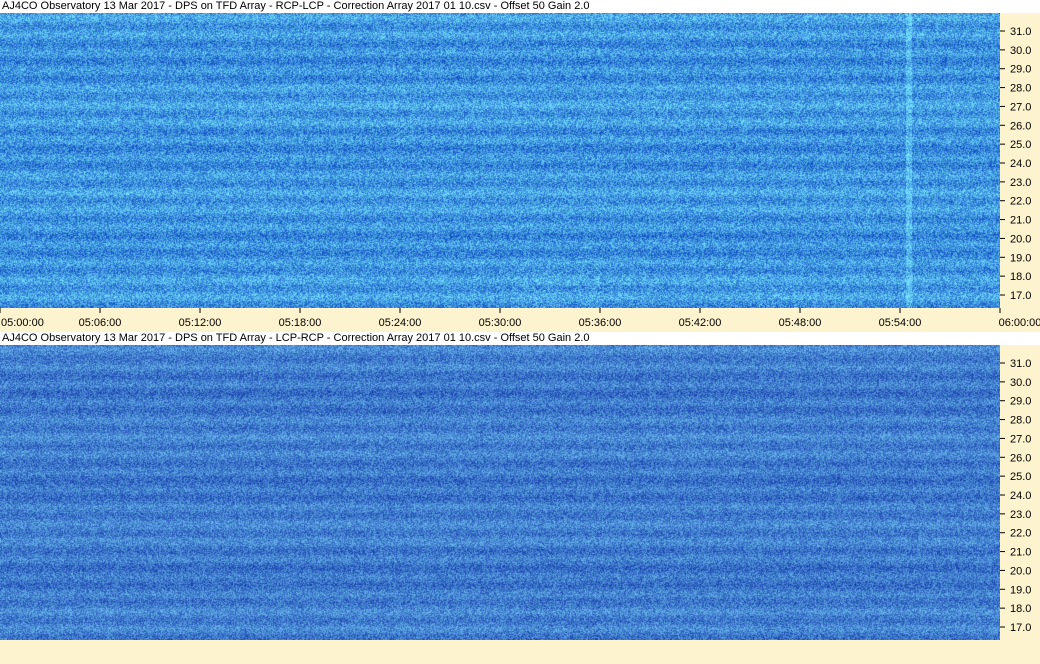  I want to click on bottom-freq-label: 26.0, so click(1020, 458).